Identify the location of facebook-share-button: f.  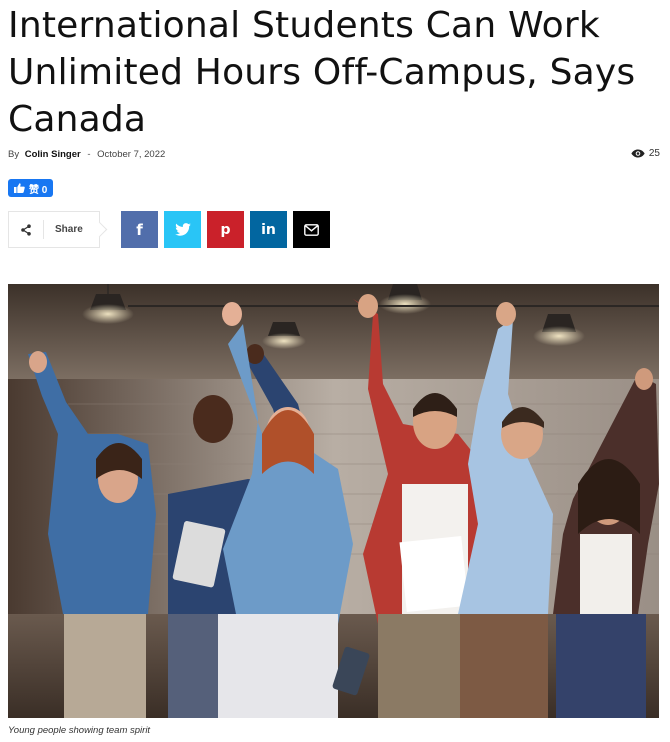
(139, 229).